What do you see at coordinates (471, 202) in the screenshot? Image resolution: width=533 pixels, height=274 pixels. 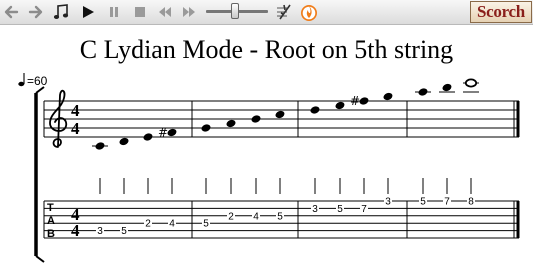 I see `tab-fret-number: 8` at bounding box center [471, 202].